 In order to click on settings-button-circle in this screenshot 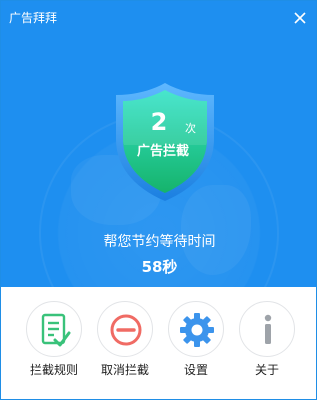, I will do `click(196, 329)`.